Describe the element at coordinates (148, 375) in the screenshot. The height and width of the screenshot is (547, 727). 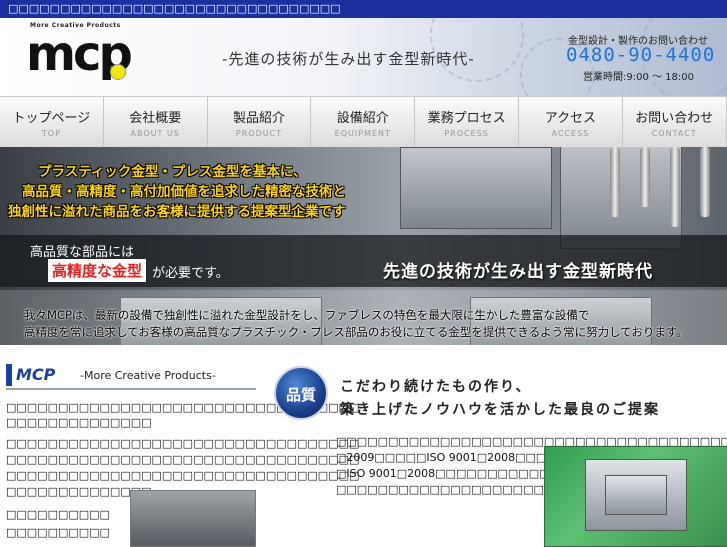
I see `mcp-subheading: -More Creative Products-` at that location.